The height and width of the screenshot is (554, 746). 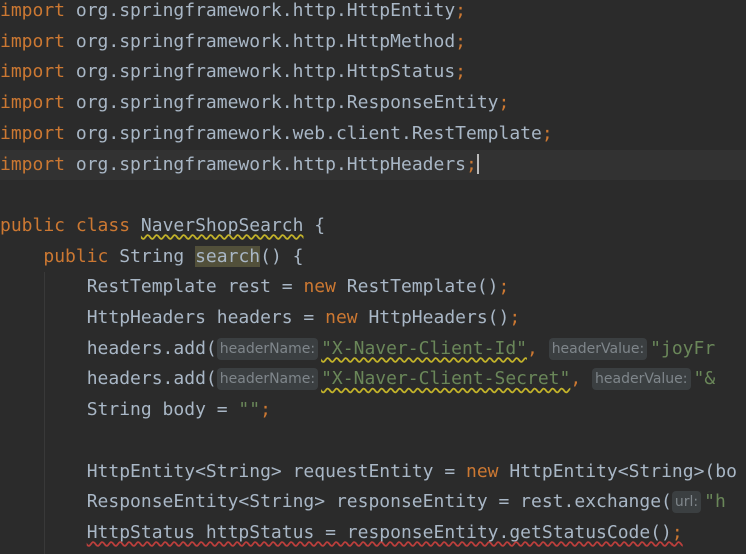 What do you see at coordinates (228, 256) in the screenshot?
I see `code-token: search` at bounding box center [228, 256].